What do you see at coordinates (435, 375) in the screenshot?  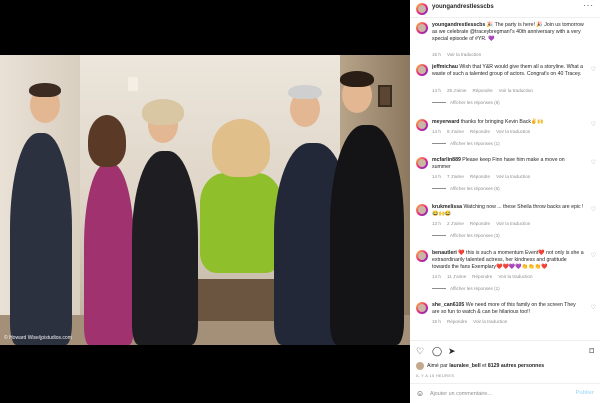 I see `post-date: IL Y A 15 HEURES` at bounding box center [435, 375].